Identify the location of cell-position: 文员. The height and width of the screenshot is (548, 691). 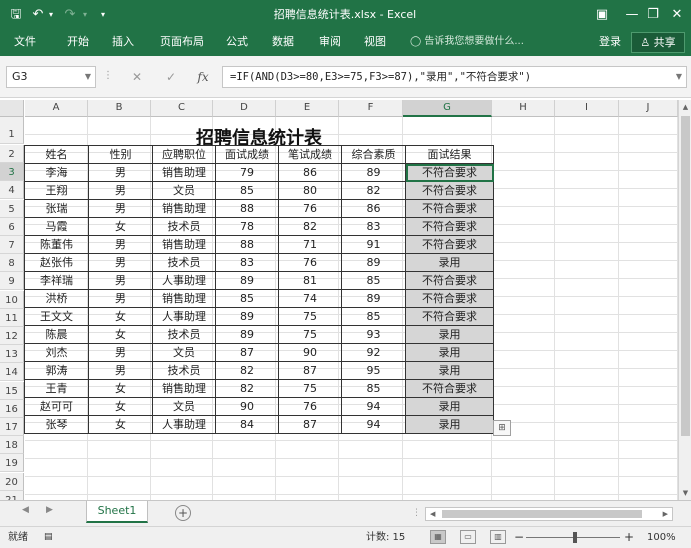
(184, 406).